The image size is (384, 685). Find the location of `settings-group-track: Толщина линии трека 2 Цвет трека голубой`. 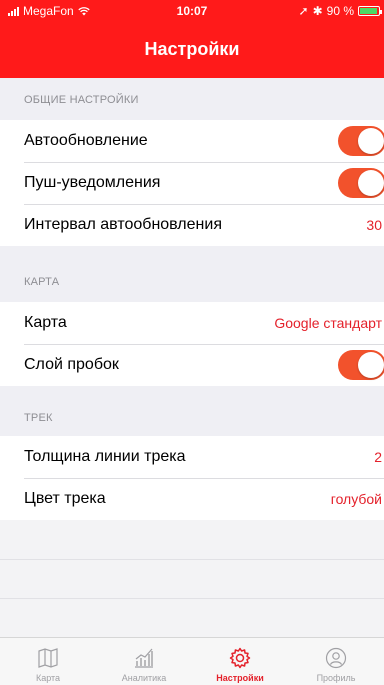

settings-group-track: Толщина линии трека 2 Цвет трека голубой is located at coordinates (192, 478).